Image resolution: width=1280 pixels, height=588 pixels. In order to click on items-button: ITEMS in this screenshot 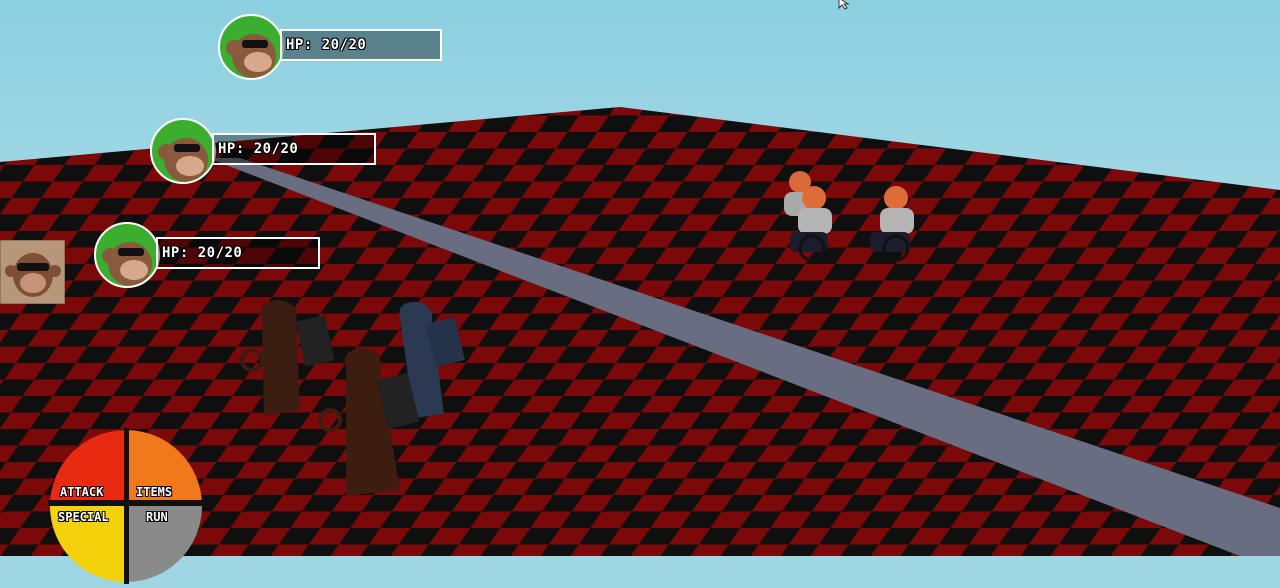, I will do `click(154, 492)`.